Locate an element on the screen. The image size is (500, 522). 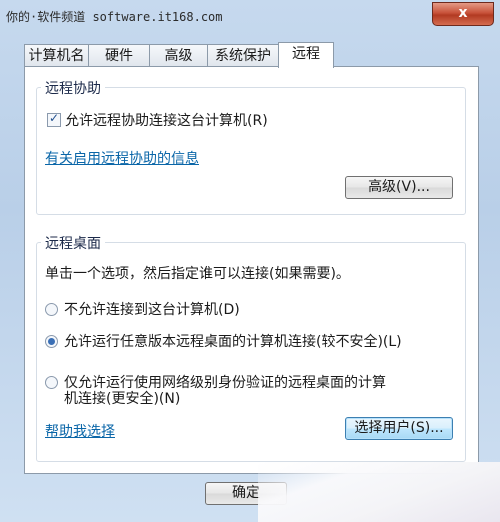
tab-system-protection: 系统保护 is located at coordinates (243, 55).